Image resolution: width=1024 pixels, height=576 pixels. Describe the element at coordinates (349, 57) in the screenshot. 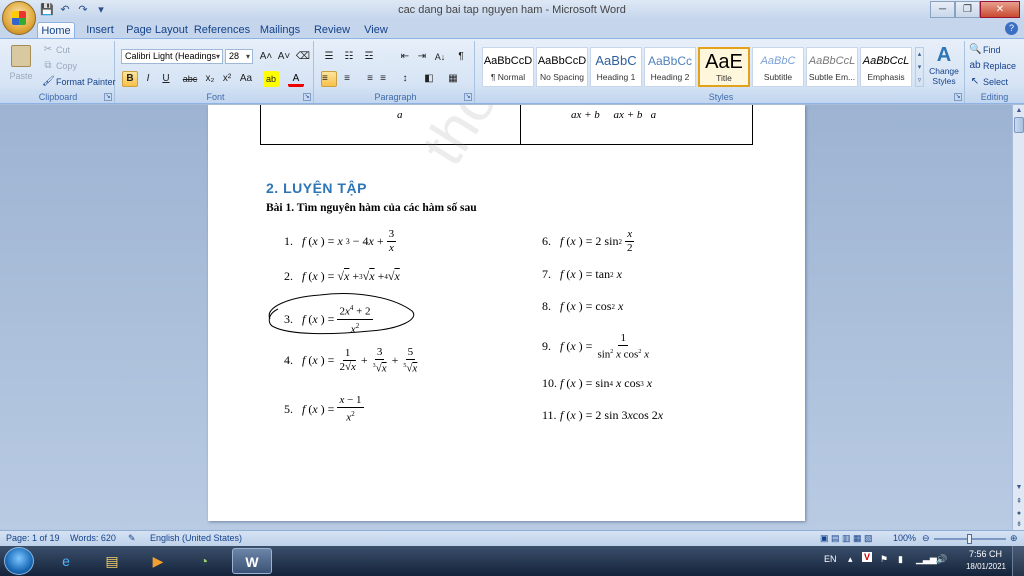

I see `numbering-button: ☷` at that location.